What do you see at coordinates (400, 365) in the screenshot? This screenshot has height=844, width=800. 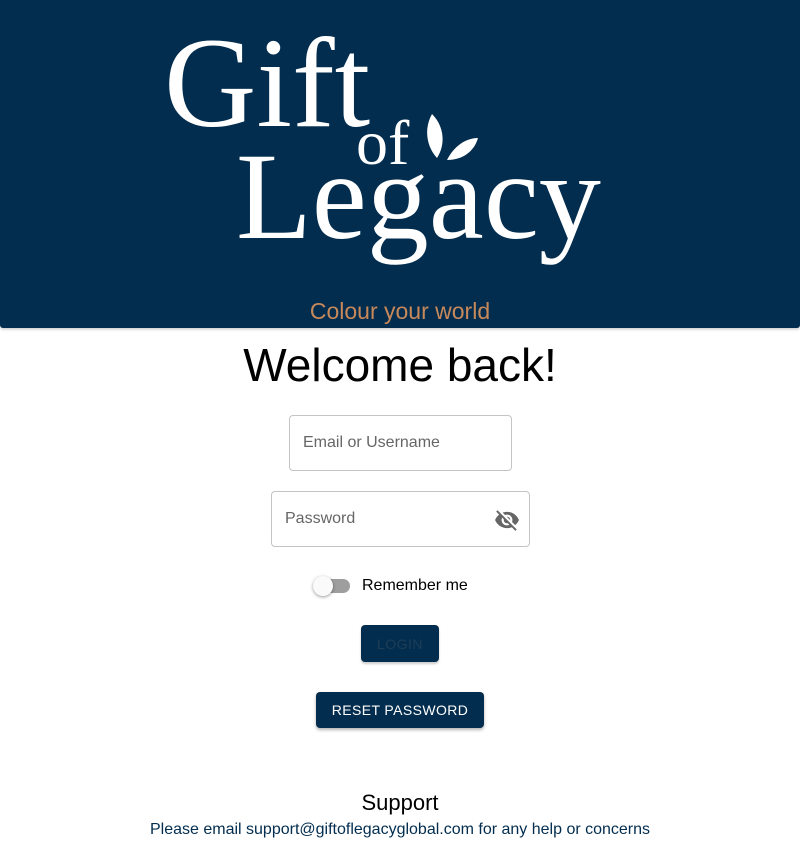 I see `page-title: Welcome back!` at bounding box center [400, 365].